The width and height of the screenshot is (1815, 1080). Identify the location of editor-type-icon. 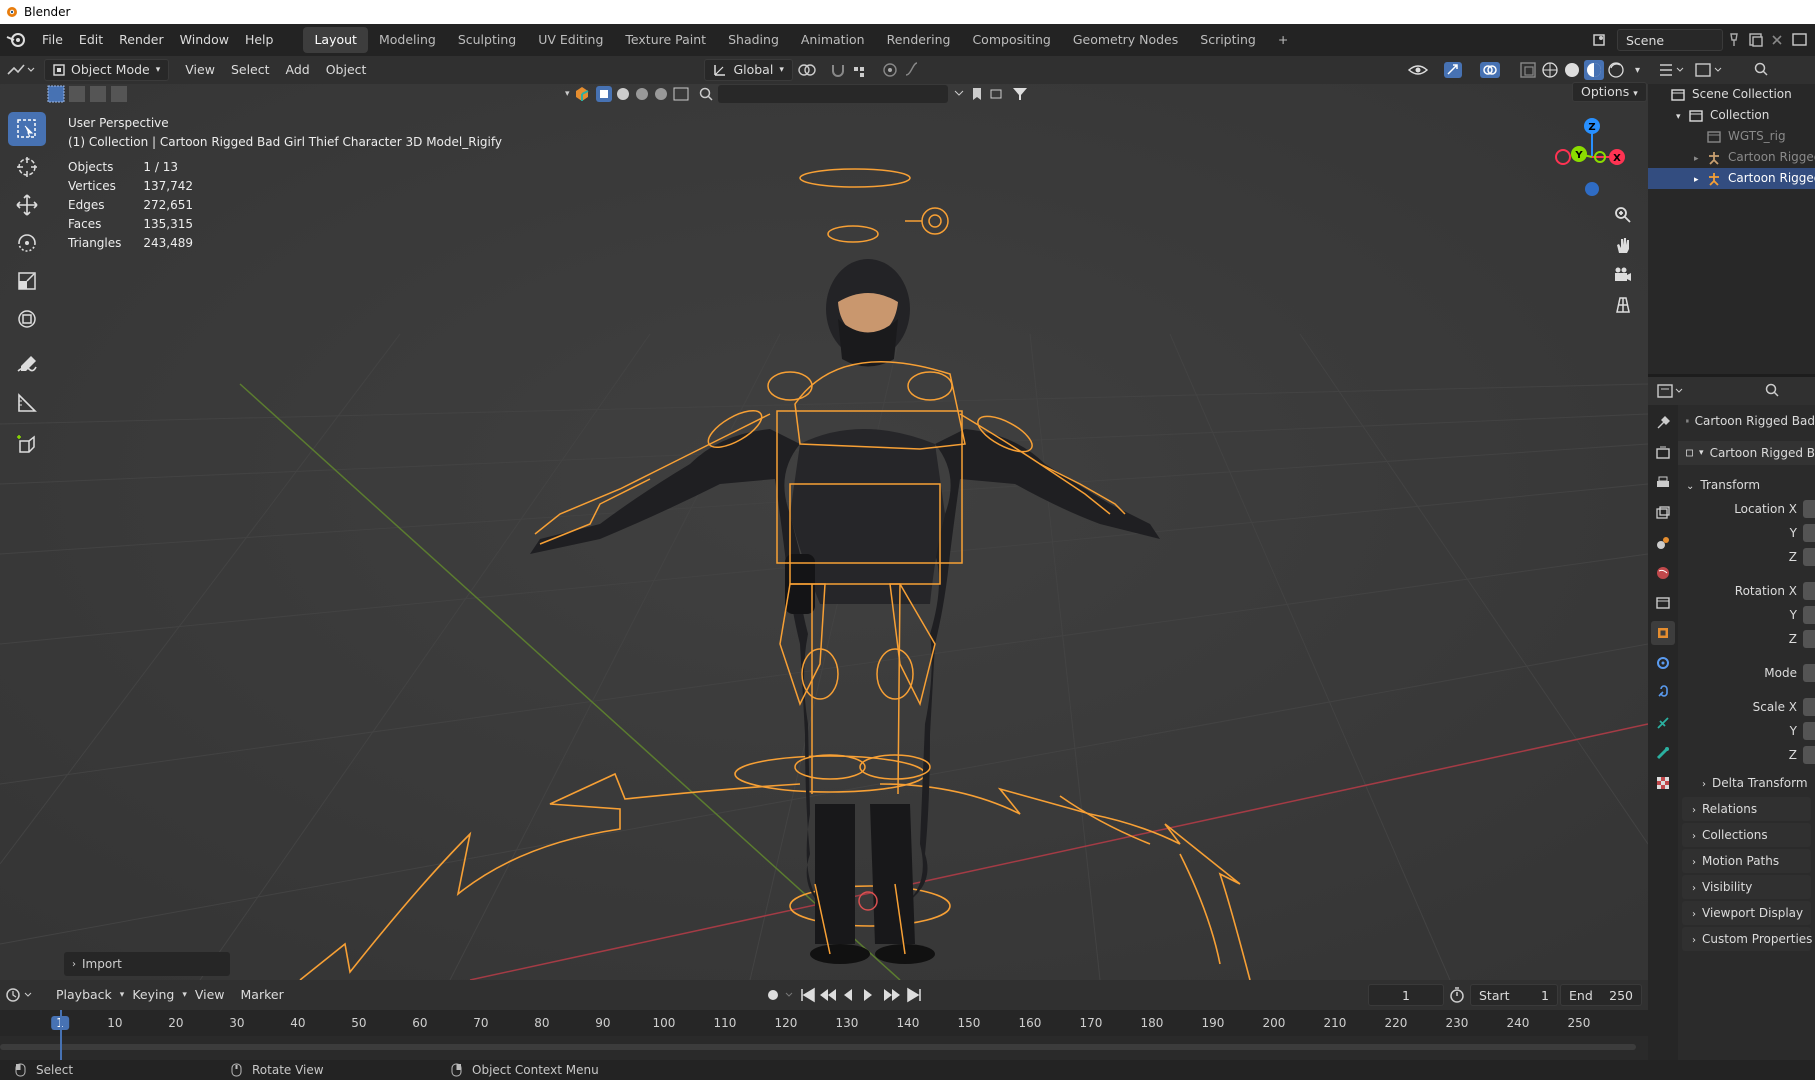
(19, 70).